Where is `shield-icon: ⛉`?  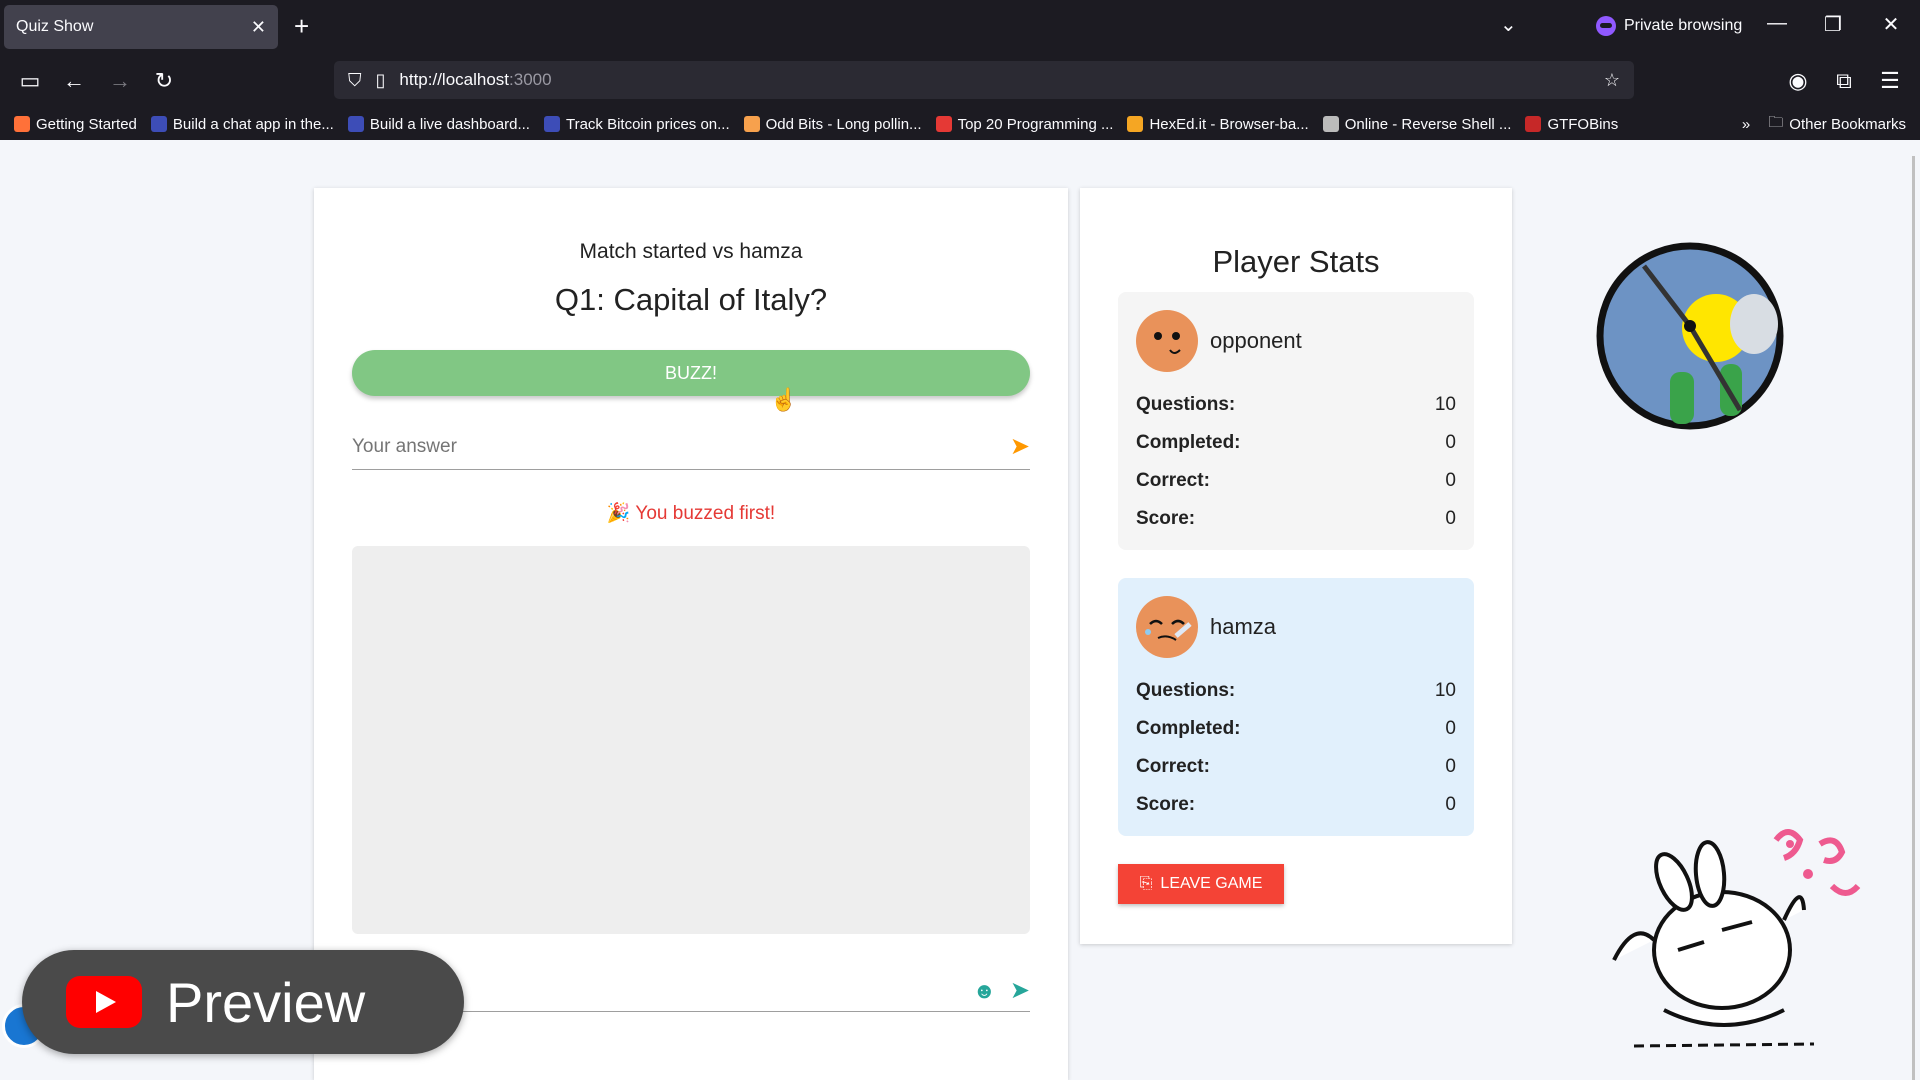 shield-icon: ⛉ is located at coordinates (355, 80).